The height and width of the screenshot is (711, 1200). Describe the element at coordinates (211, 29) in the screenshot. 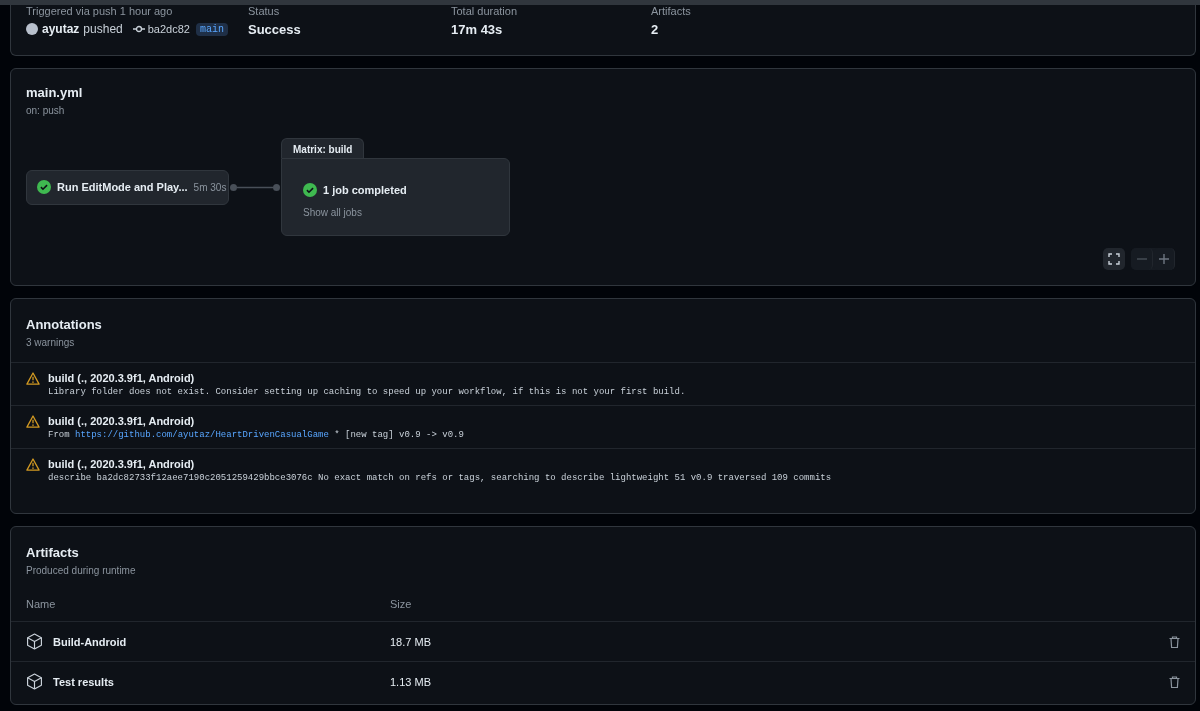

I see `branch-label: main` at that location.